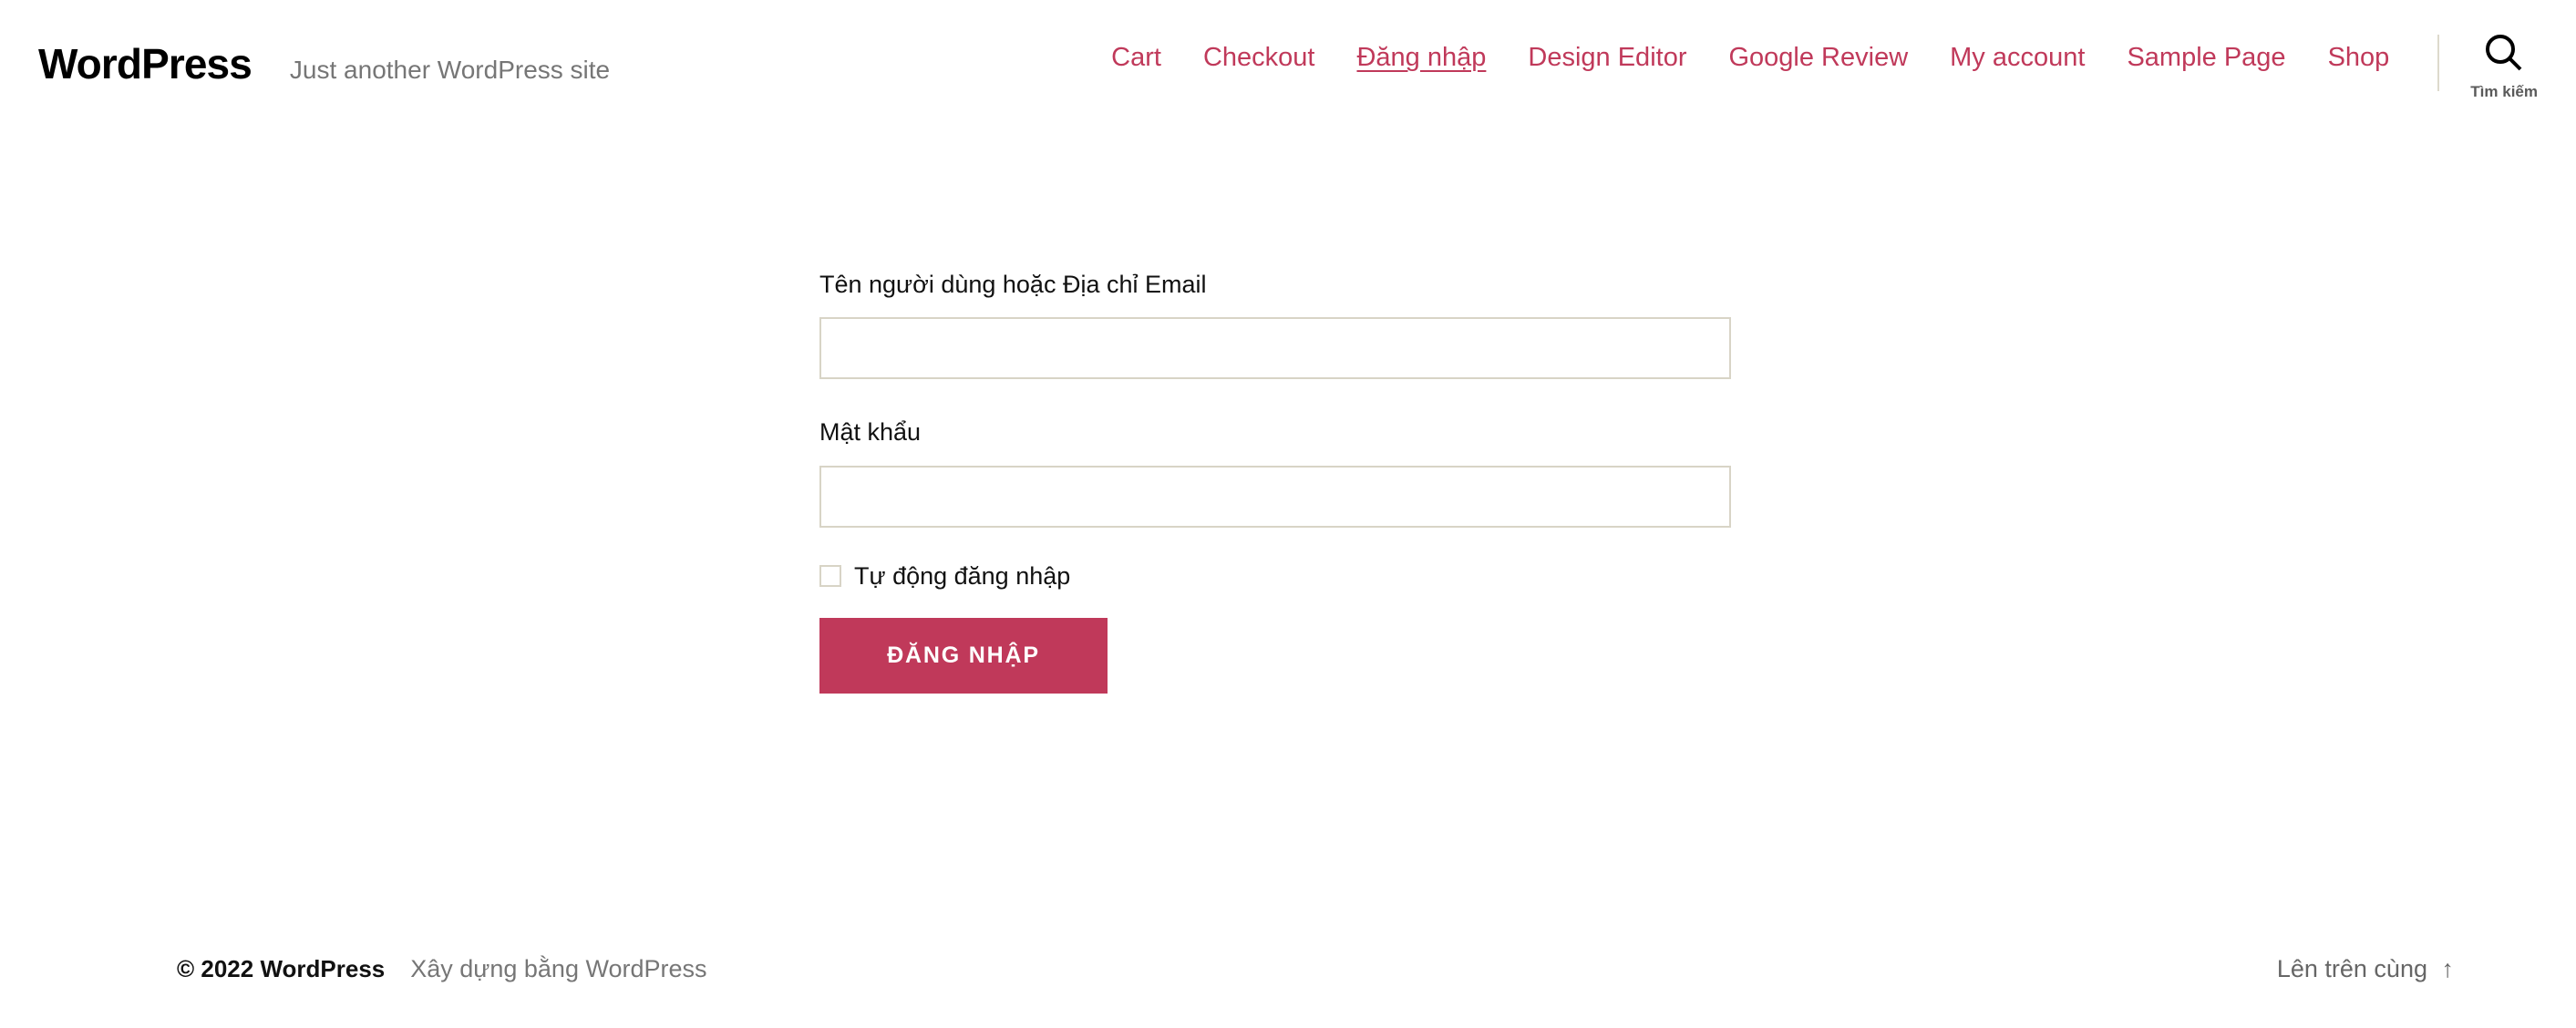 The image size is (2576, 1028). Describe the element at coordinates (1275, 576) in the screenshot. I see `remember-me-row: Tự động đăng nhập` at that location.